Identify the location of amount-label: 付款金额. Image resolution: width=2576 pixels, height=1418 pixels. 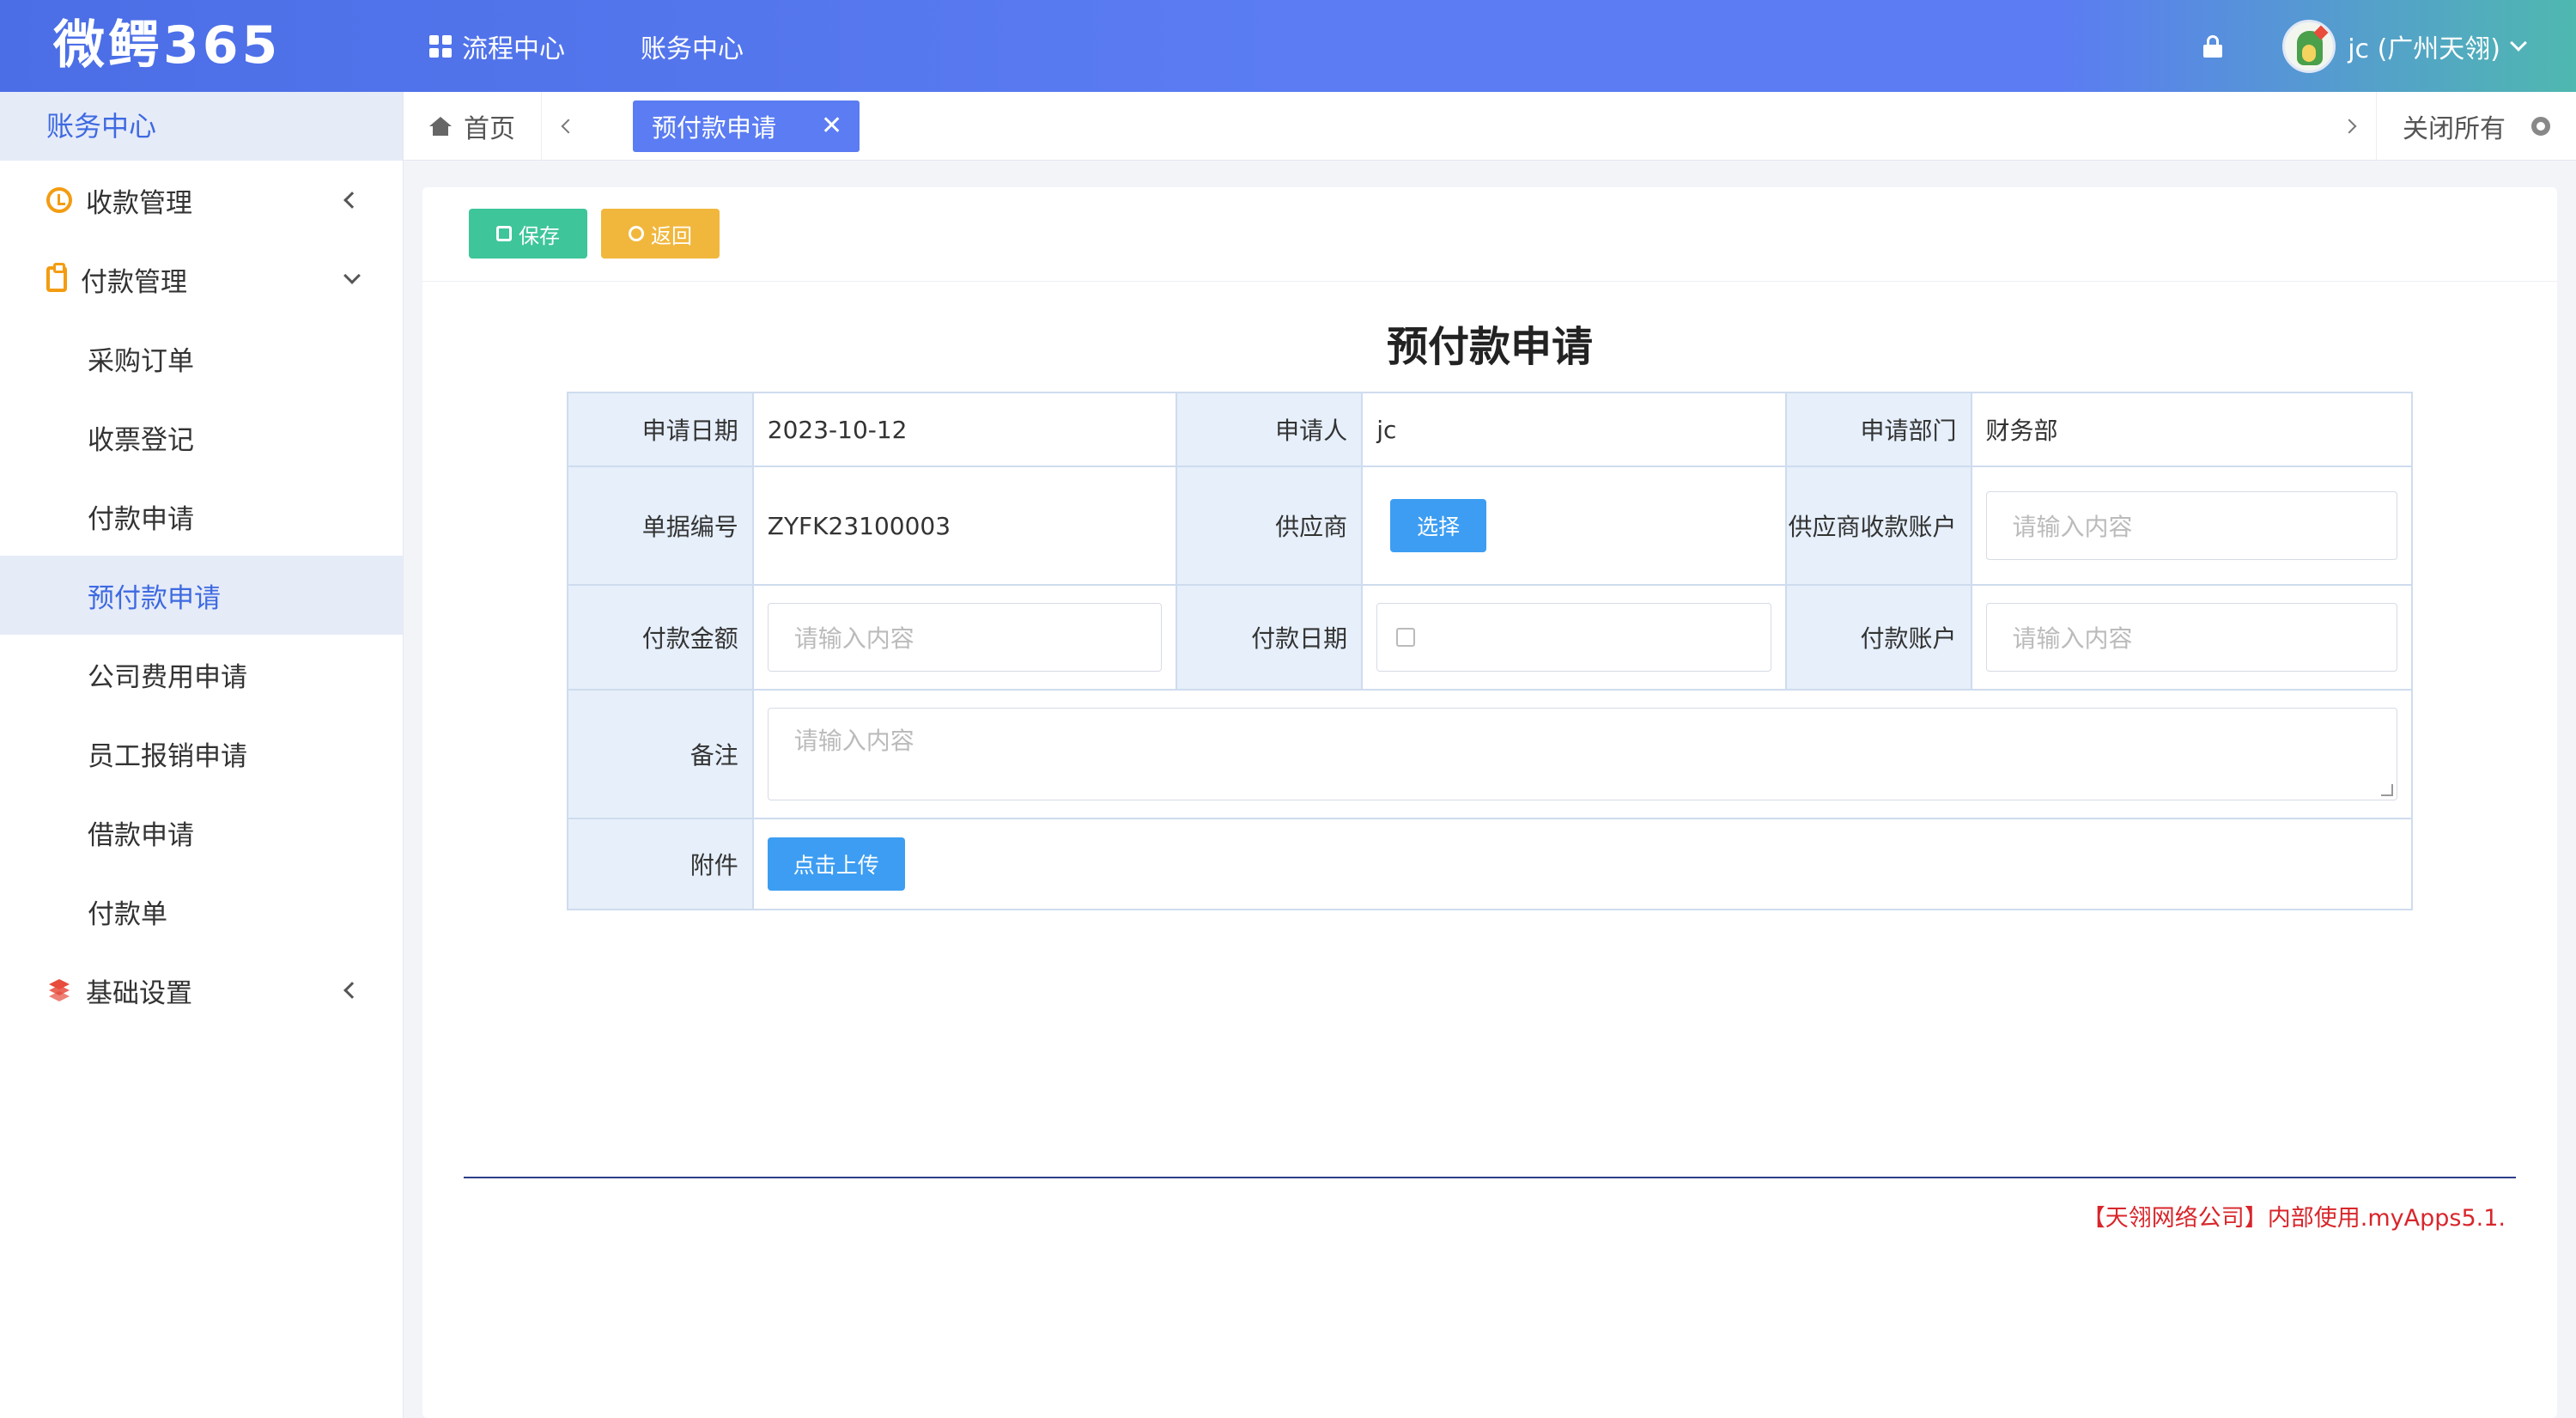
(660, 637).